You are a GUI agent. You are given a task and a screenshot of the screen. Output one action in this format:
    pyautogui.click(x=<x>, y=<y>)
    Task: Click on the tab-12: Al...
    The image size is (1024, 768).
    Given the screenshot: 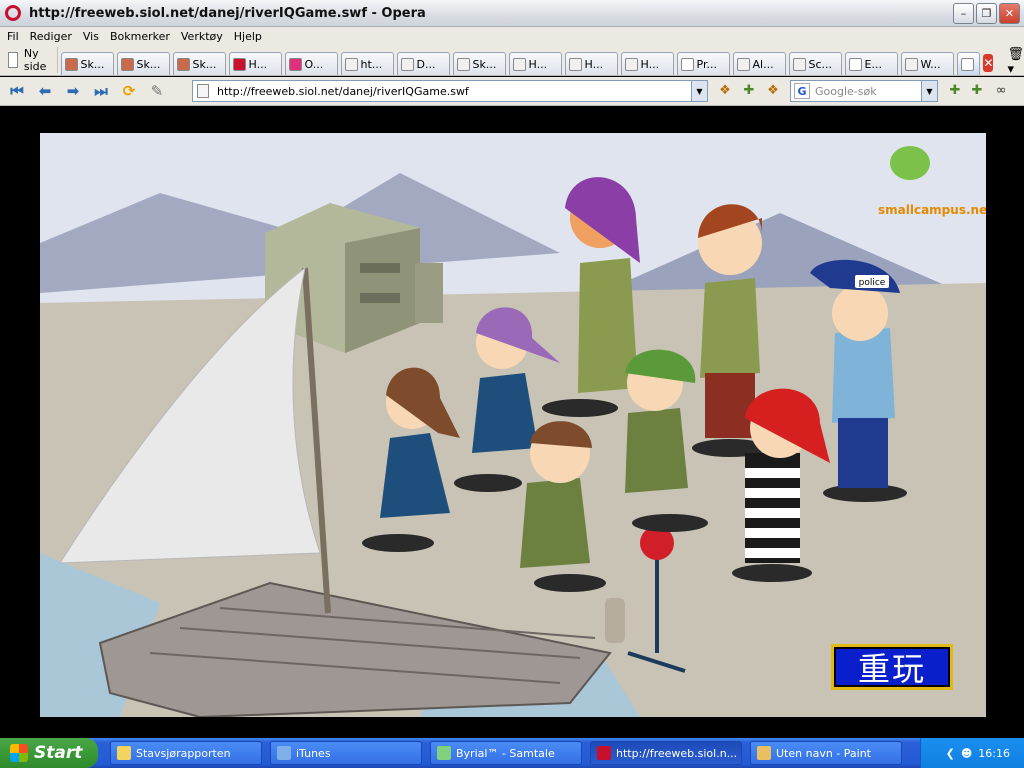 What is the action you would take?
    pyautogui.click(x=759, y=63)
    